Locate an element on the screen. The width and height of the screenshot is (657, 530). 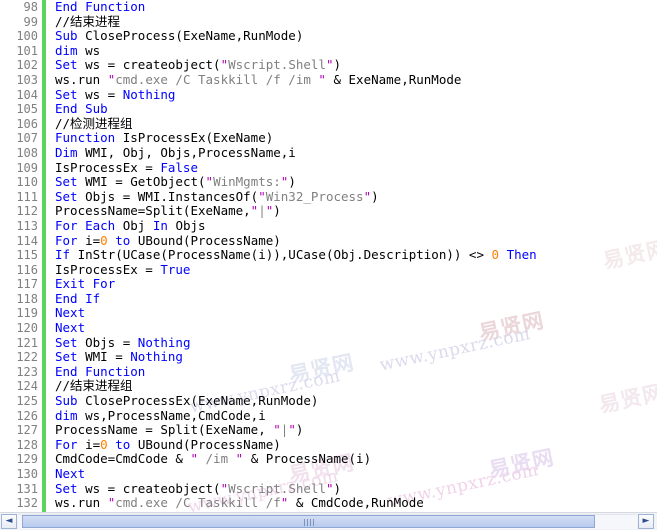
code-line: 112 ProcessName=Split(ExeName,"|") is located at coordinates (328, 211).